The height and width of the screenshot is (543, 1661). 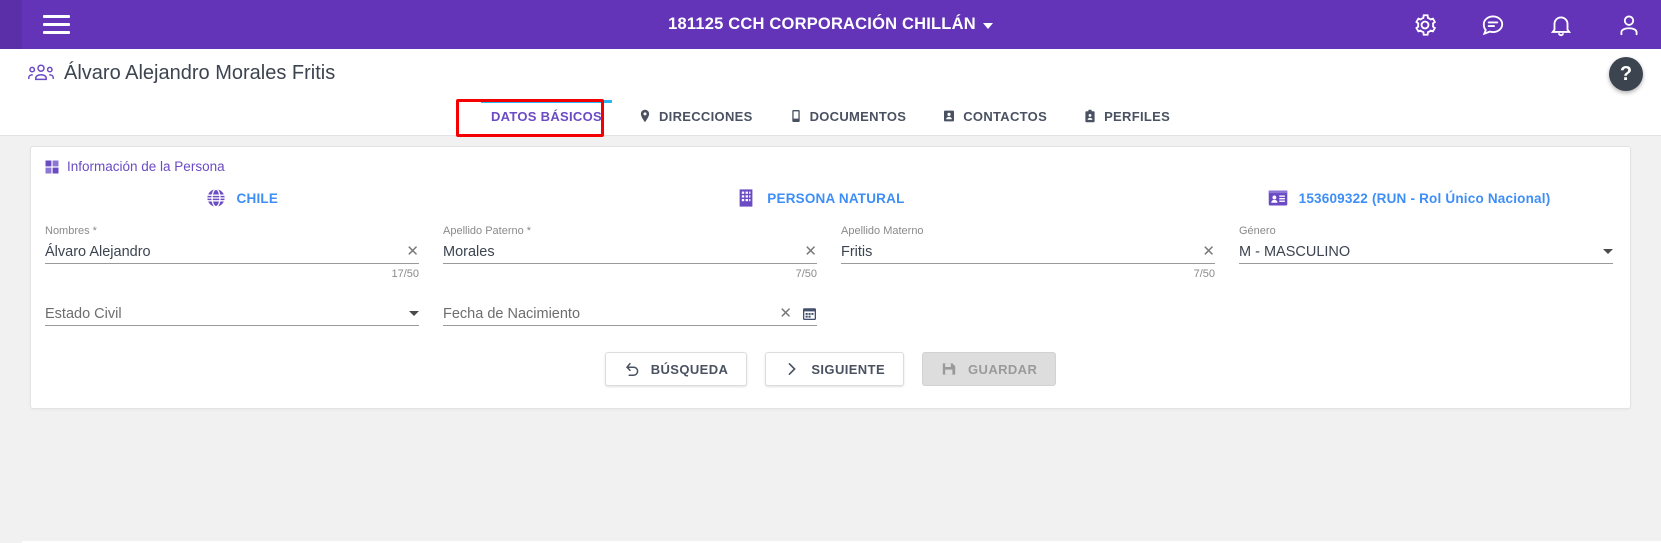 I want to click on topbar-actions, so click(x=1527, y=24).